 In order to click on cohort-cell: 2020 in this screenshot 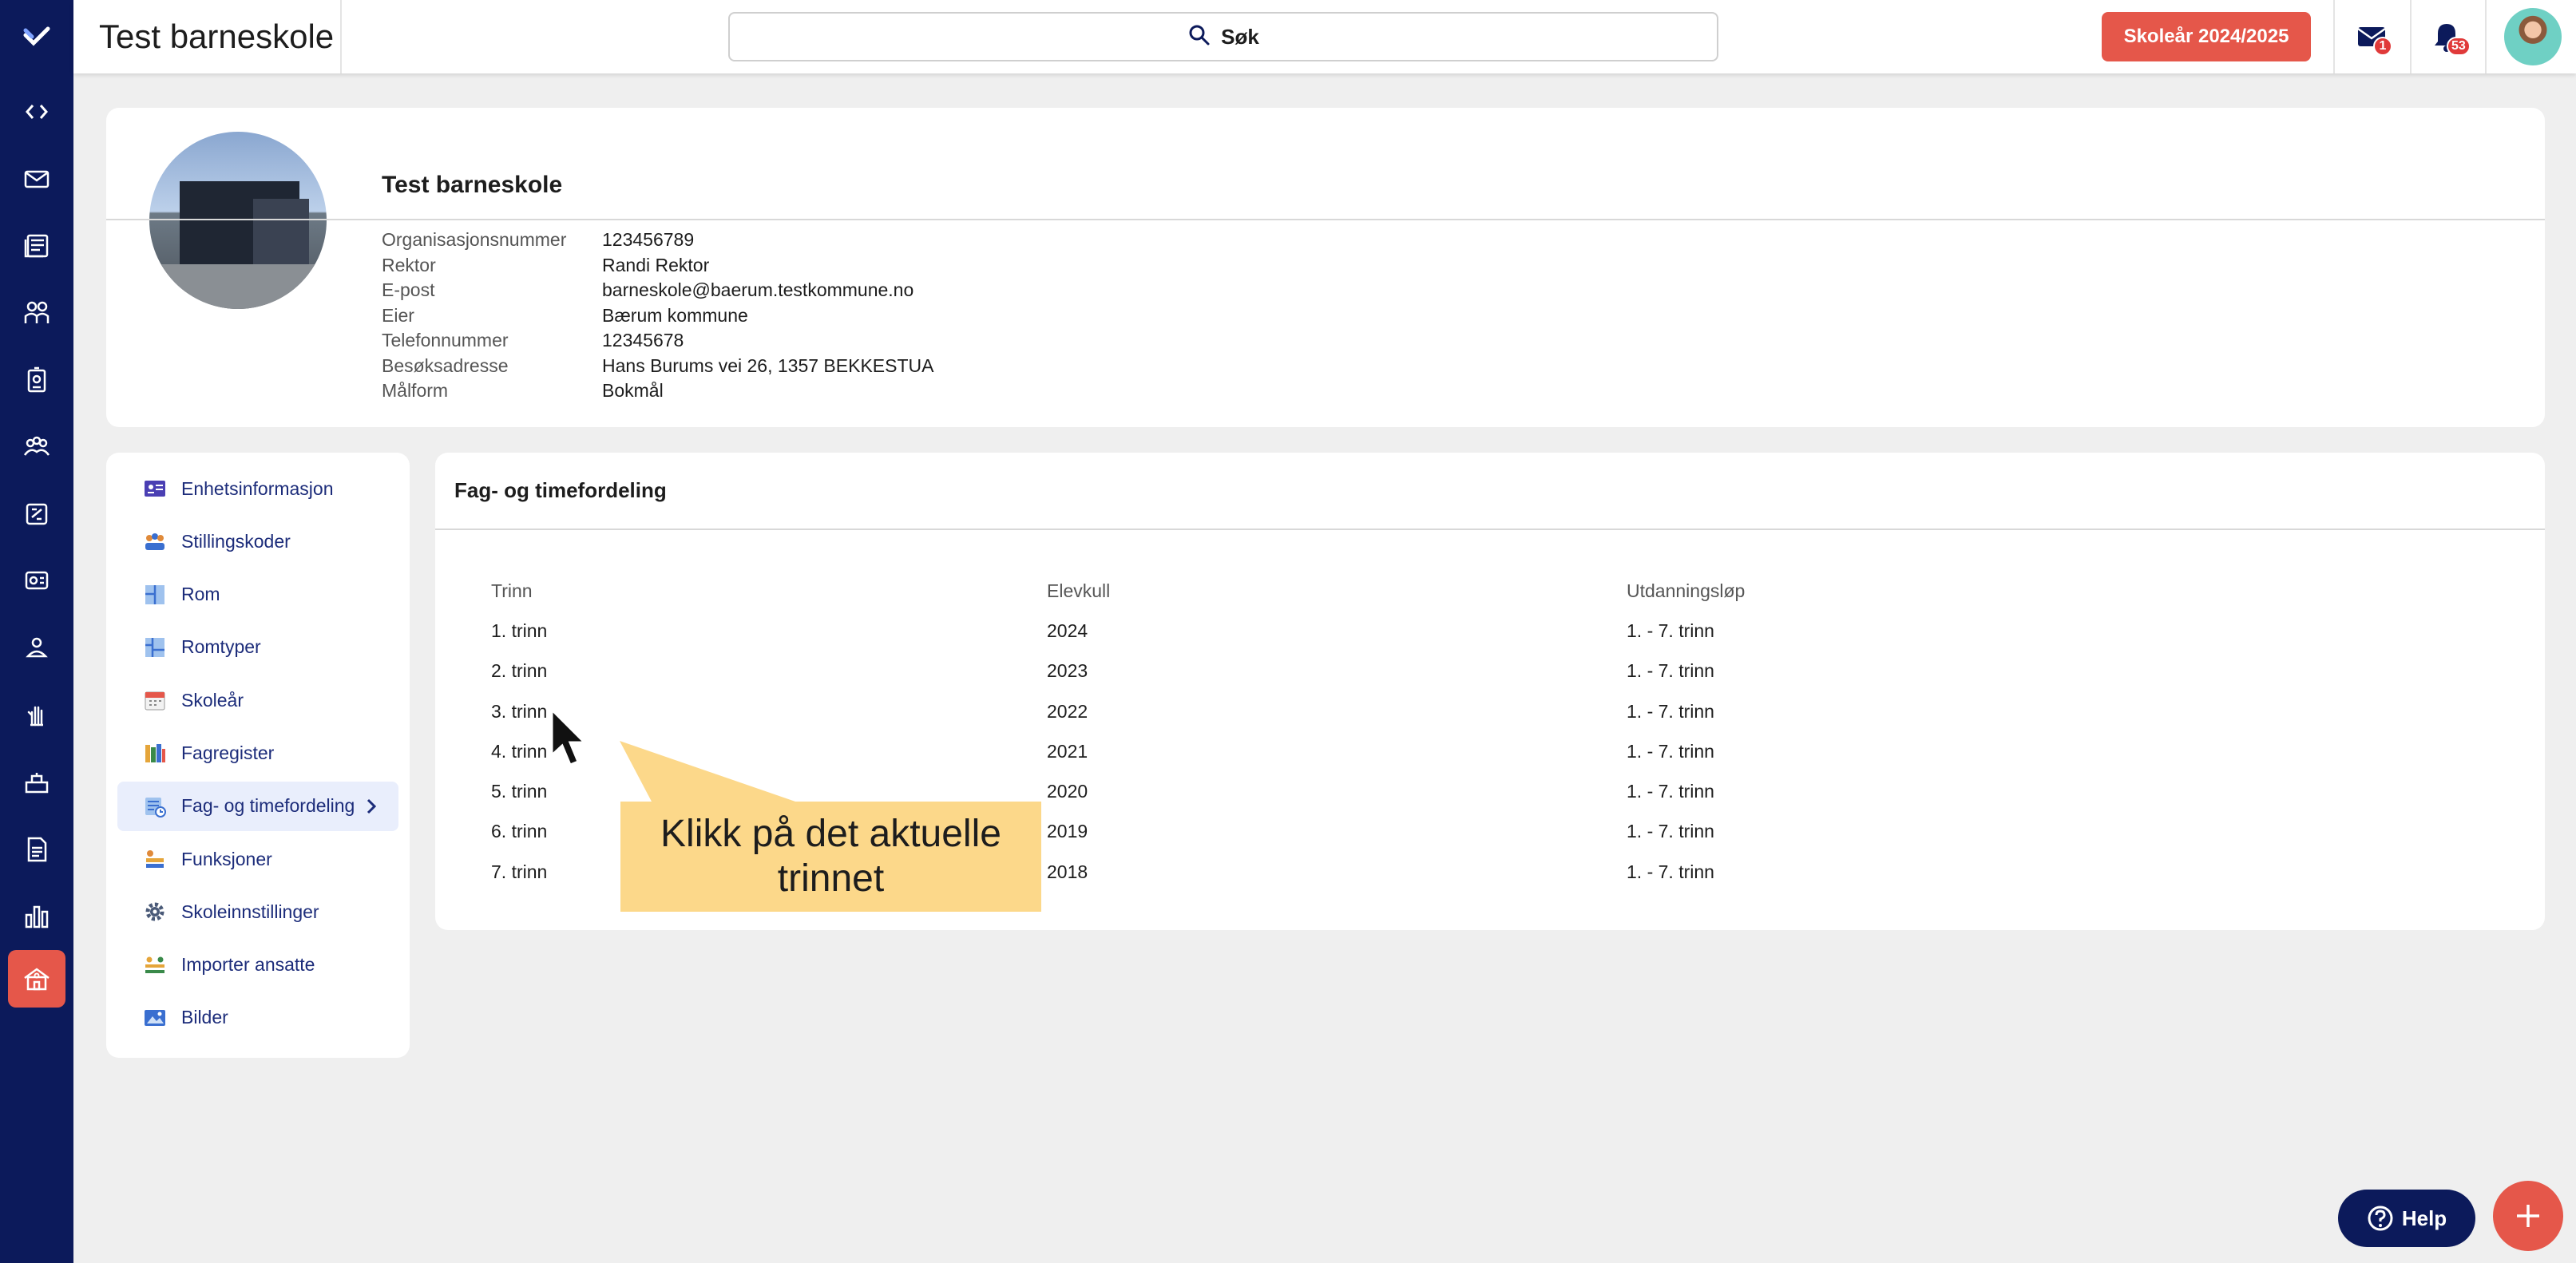, I will do `click(1067, 792)`.